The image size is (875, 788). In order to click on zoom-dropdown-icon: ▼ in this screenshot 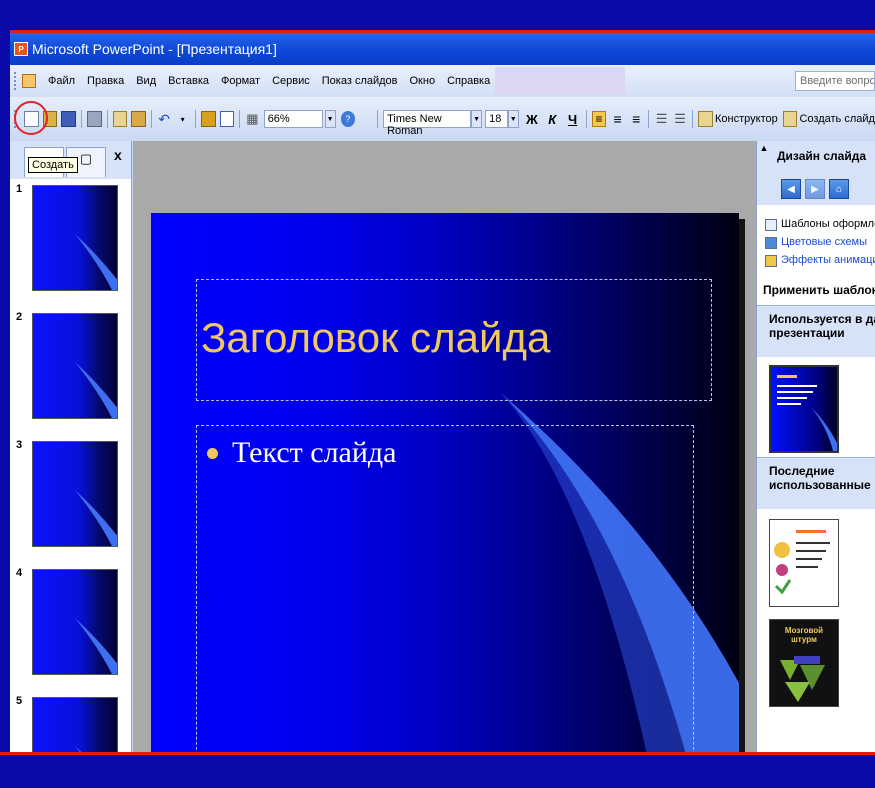, I will do `click(330, 119)`.